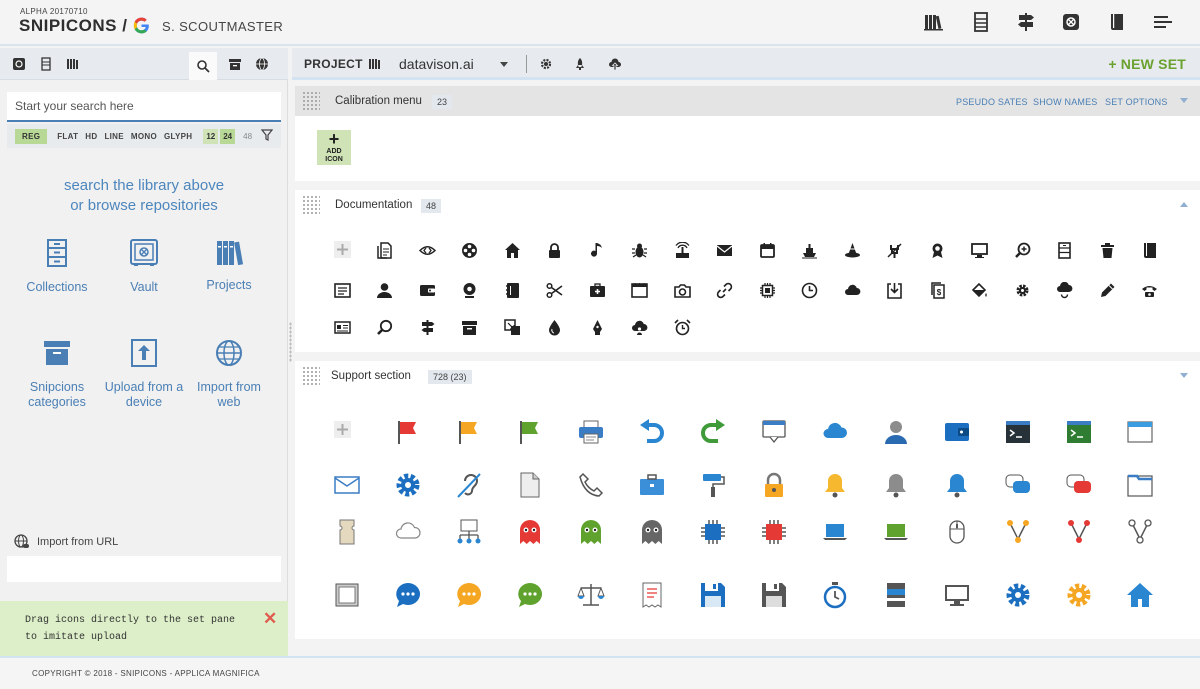 The height and width of the screenshot is (689, 1200). I want to click on bell-blue-icon, so click(957, 485).